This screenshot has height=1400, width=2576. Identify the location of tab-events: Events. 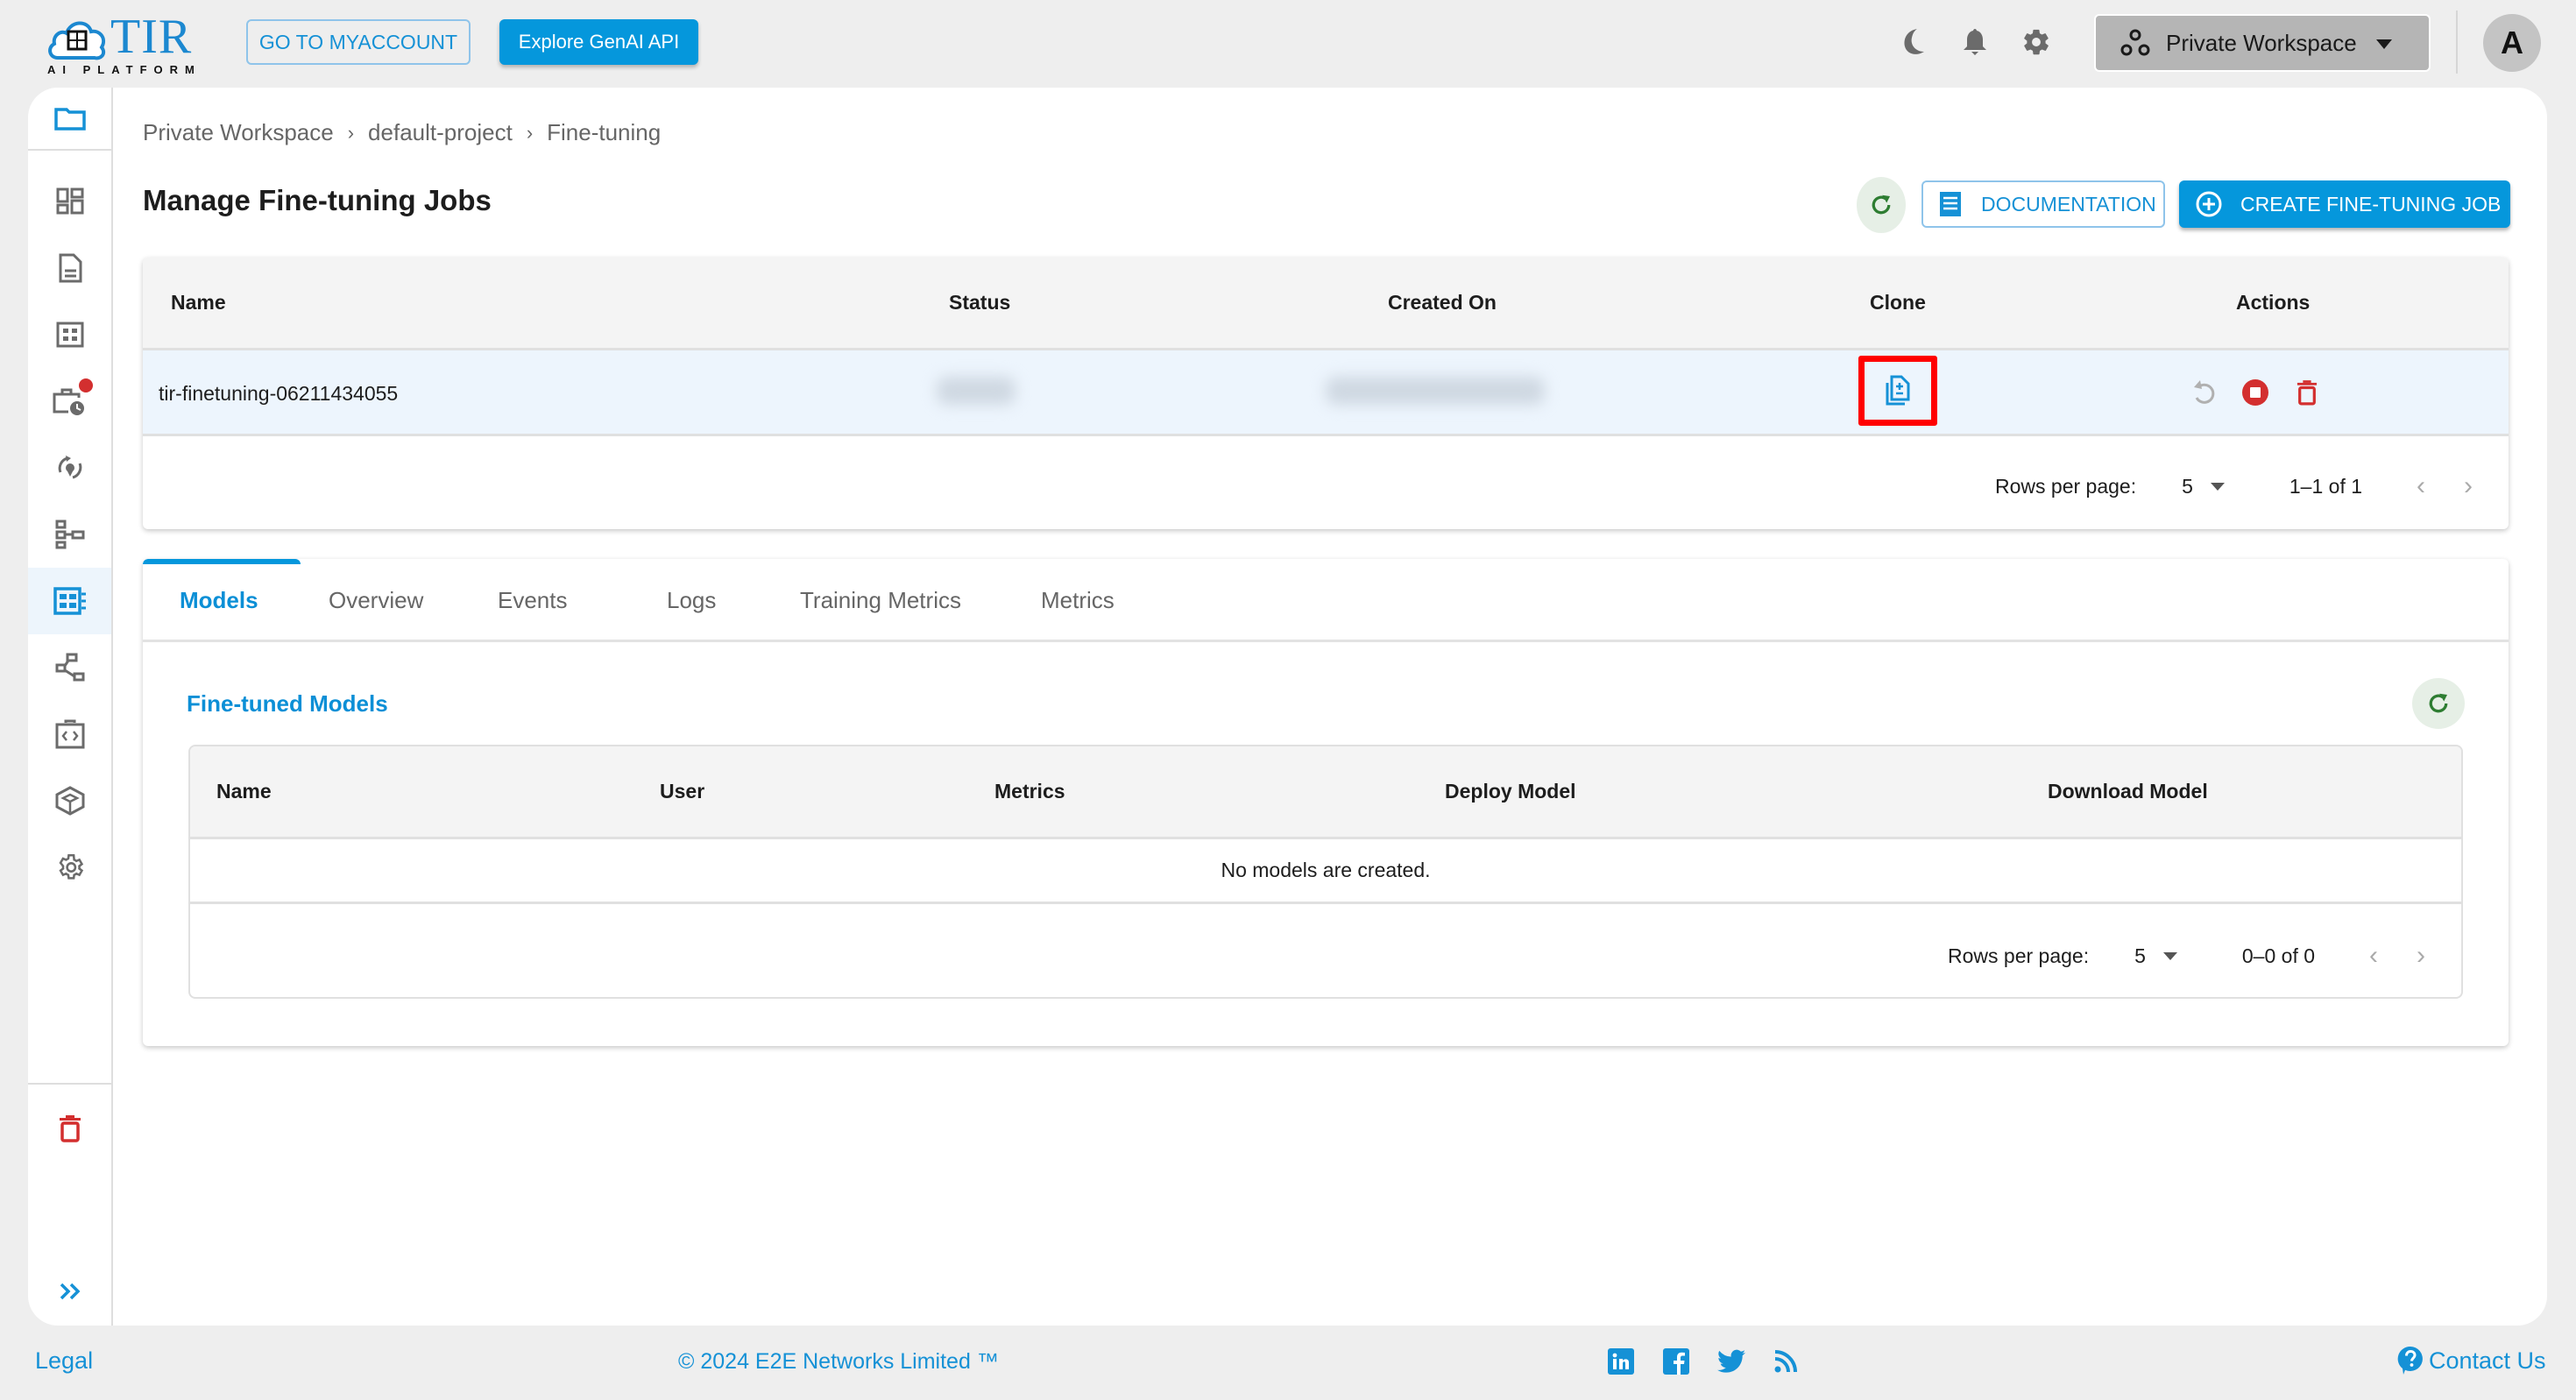
(533, 600).